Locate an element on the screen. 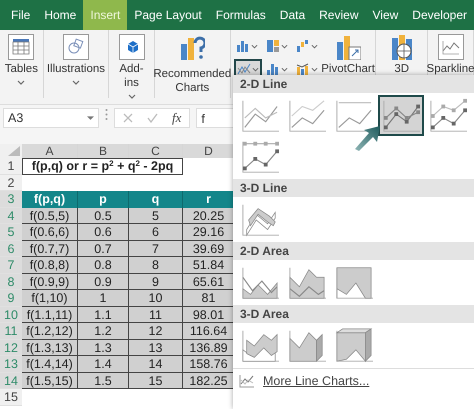  table-cell: 10 is located at coordinates (156, 298).